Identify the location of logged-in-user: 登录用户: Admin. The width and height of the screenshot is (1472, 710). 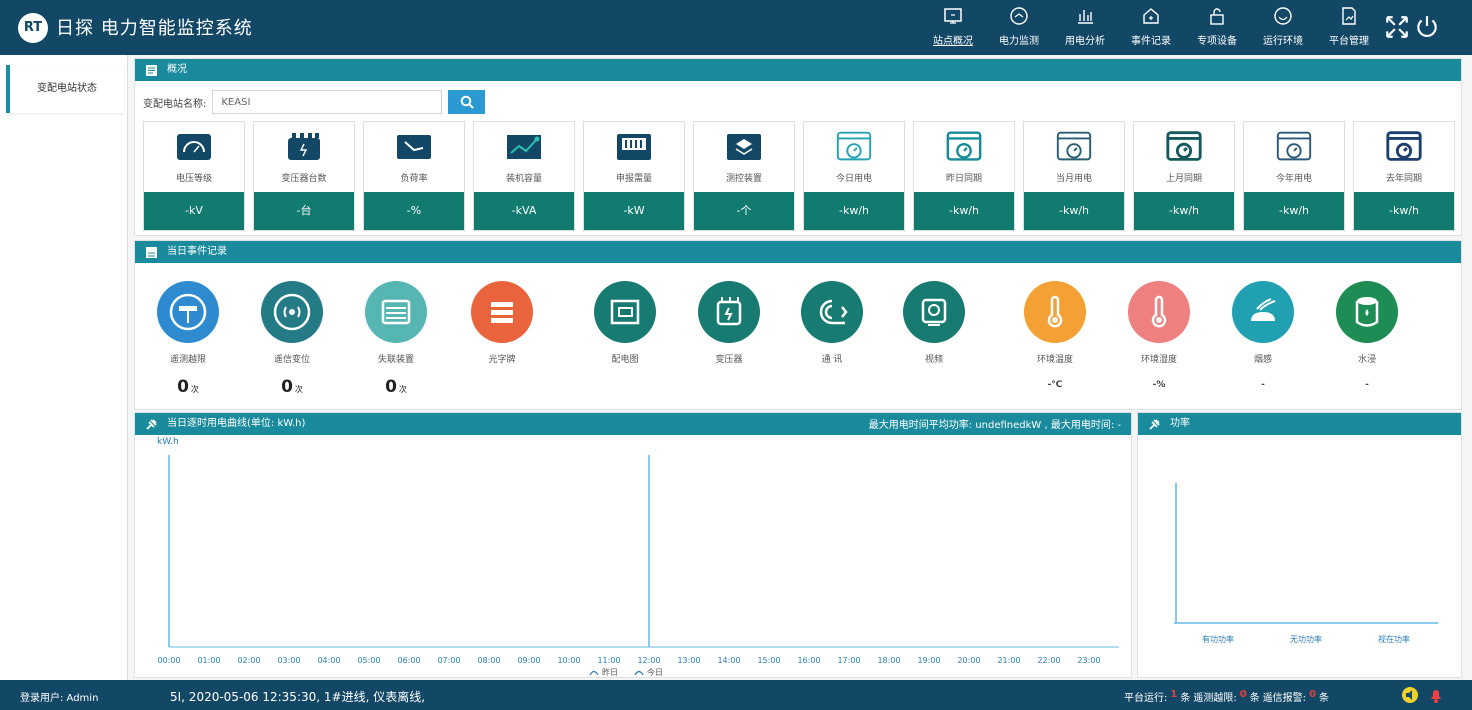
(59, 698).